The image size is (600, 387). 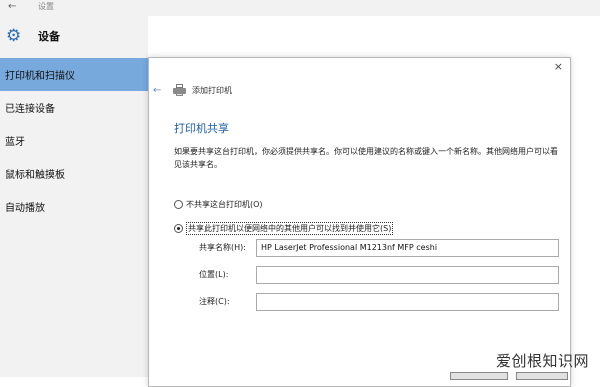 I want to click on sidebar-item-connected-devices: 已连接设备, so click(x=74, y=107).